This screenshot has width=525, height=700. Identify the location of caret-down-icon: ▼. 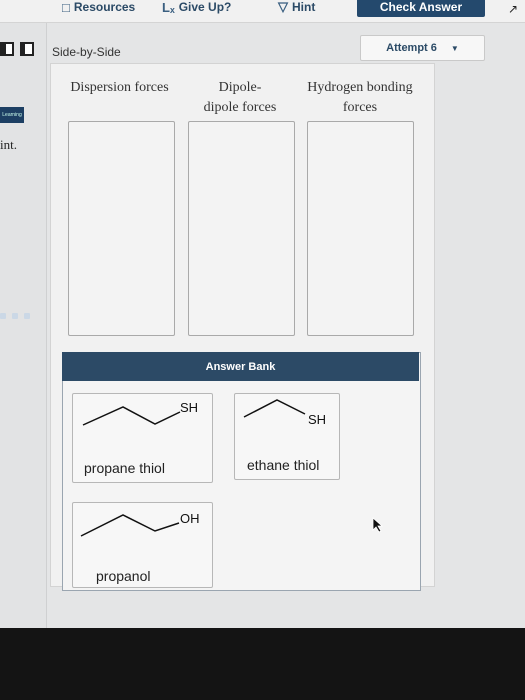
(454, 48).